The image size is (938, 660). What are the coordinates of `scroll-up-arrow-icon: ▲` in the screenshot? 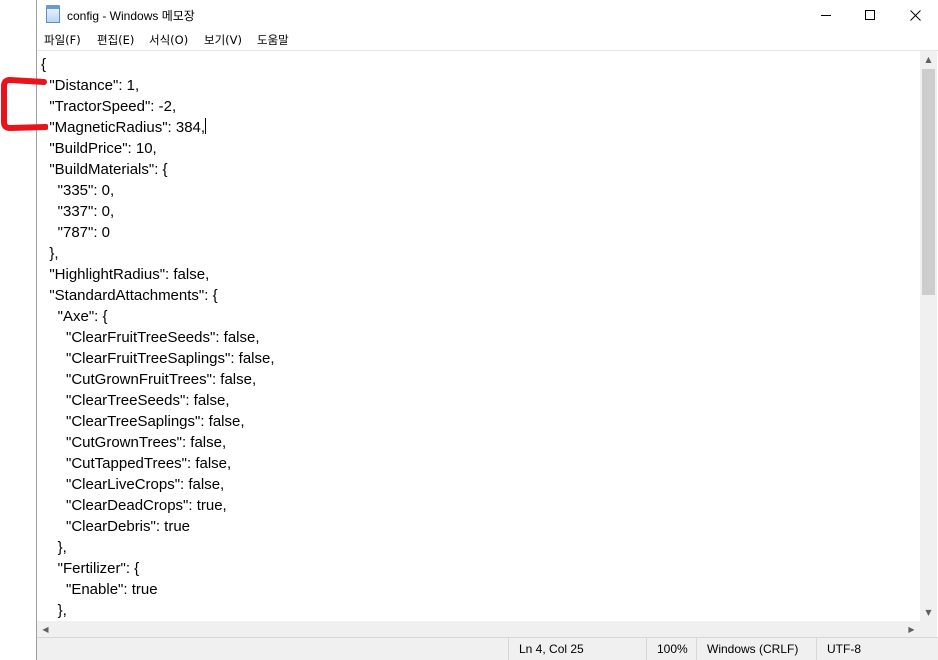 It's located at (928, 59).